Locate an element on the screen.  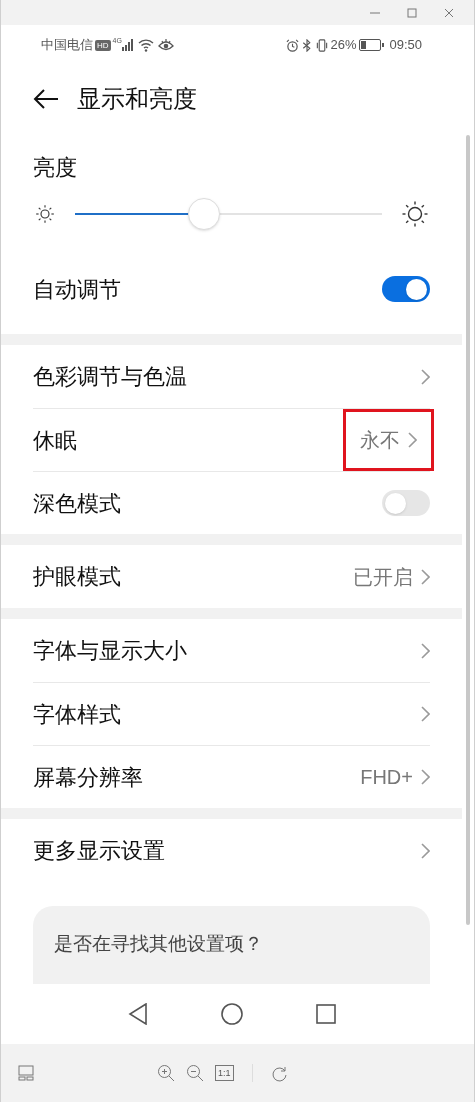
battery-icon is located at coordinates (372, 45).